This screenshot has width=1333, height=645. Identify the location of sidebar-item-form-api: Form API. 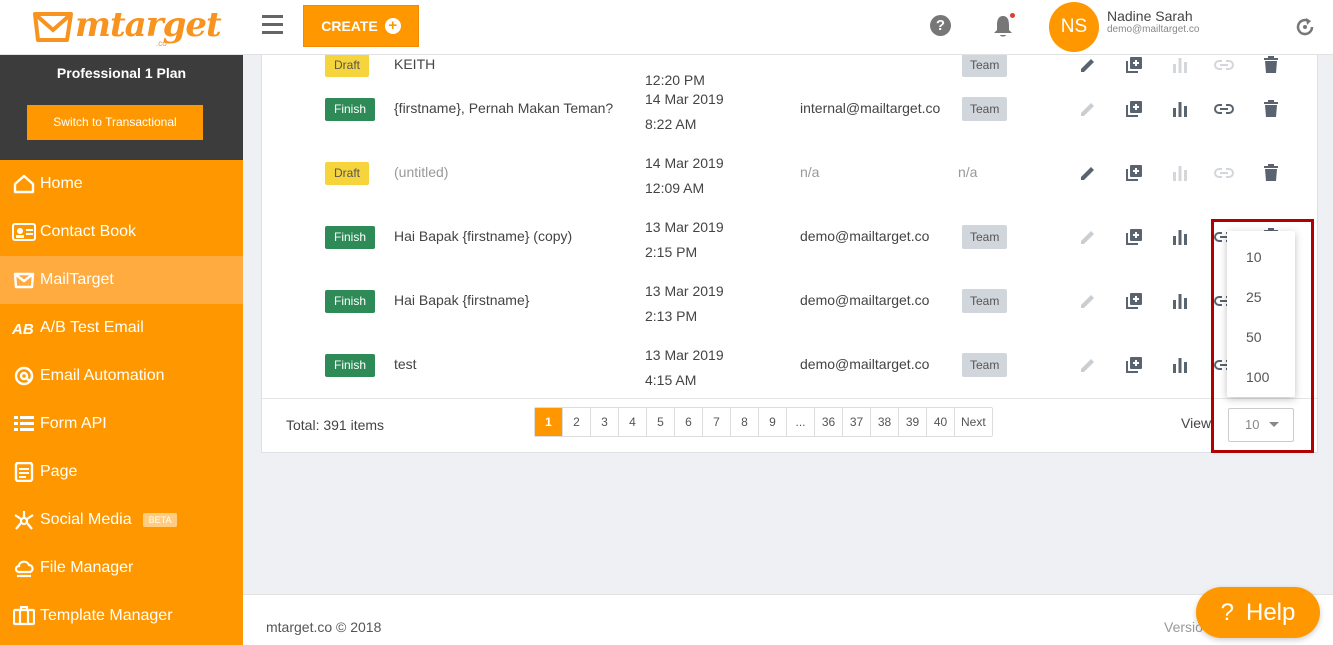
(121, 424).